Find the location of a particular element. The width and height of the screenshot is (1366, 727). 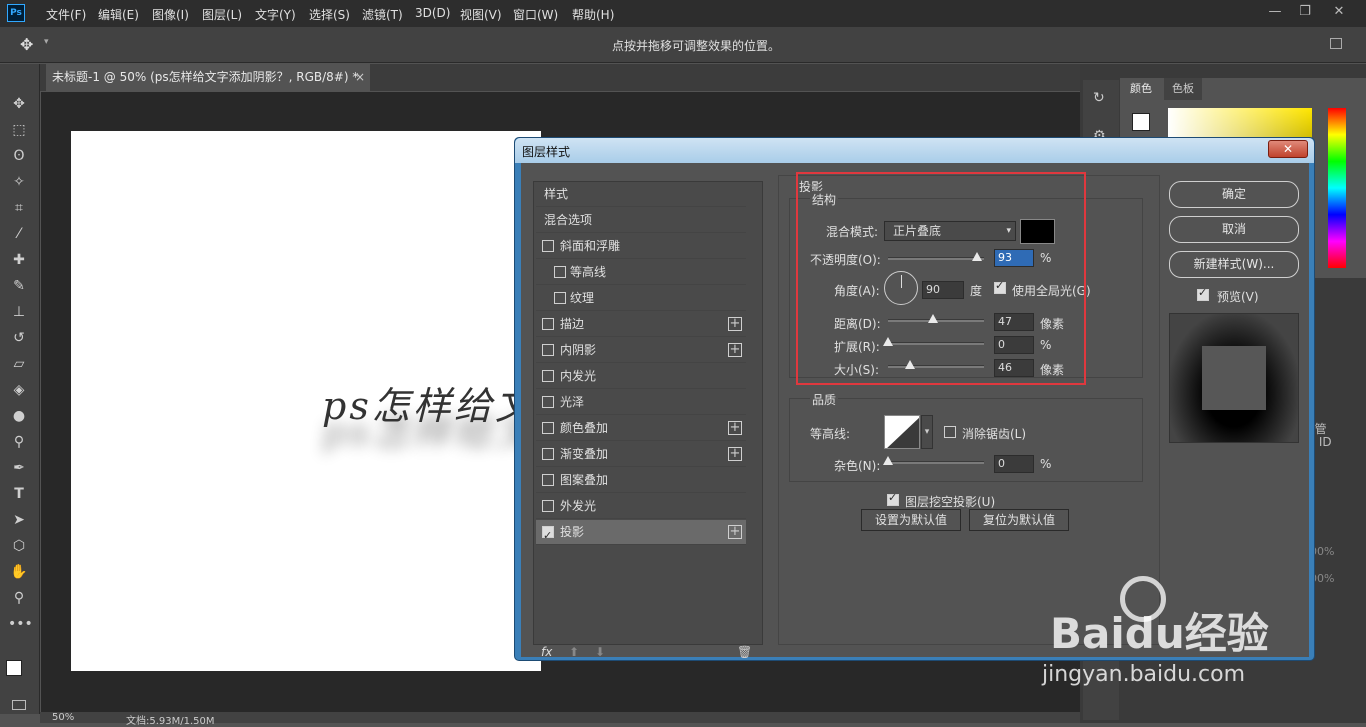

move-down-icon: ⬇ is located at coordinates (600, 652).